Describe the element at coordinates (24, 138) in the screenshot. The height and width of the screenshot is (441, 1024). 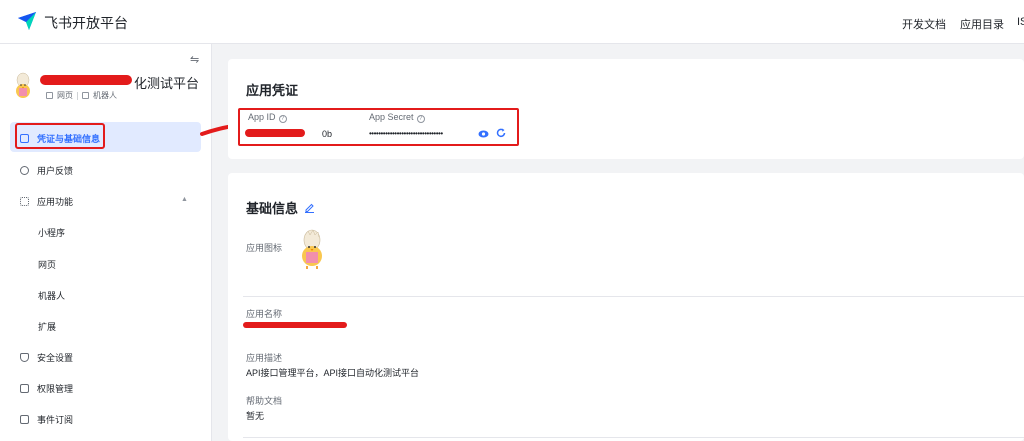
I see `doc-icon` at that location.